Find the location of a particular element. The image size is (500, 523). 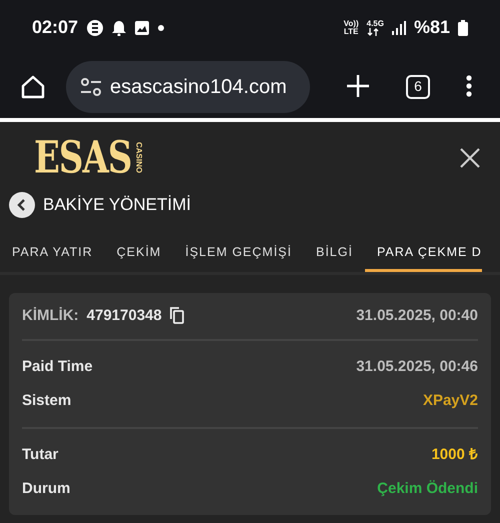

row-label: Sistem is located at coordinates (47, 400).